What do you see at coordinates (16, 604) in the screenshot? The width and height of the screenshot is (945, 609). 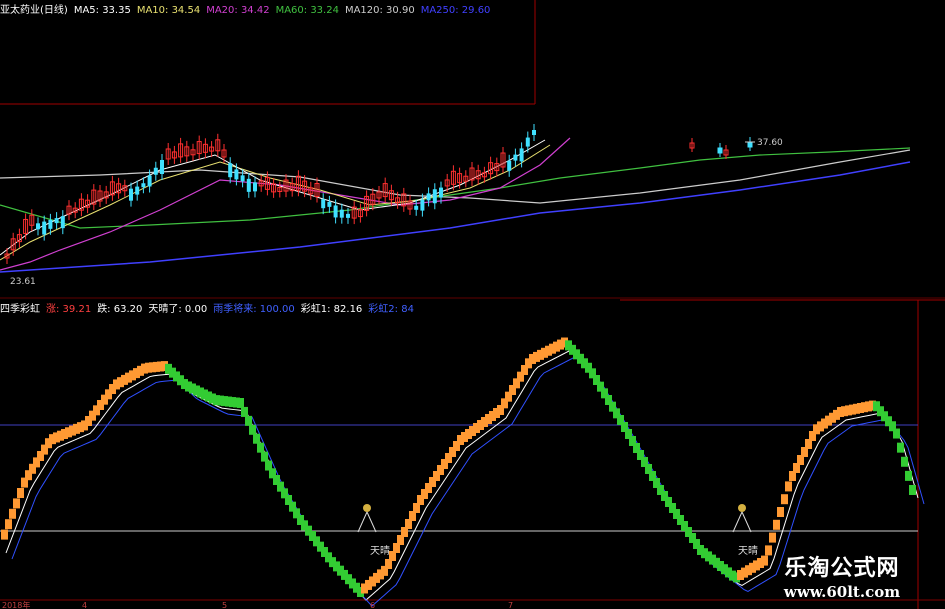 I see `year-label: 2018年` at bounding box center [16, 604].